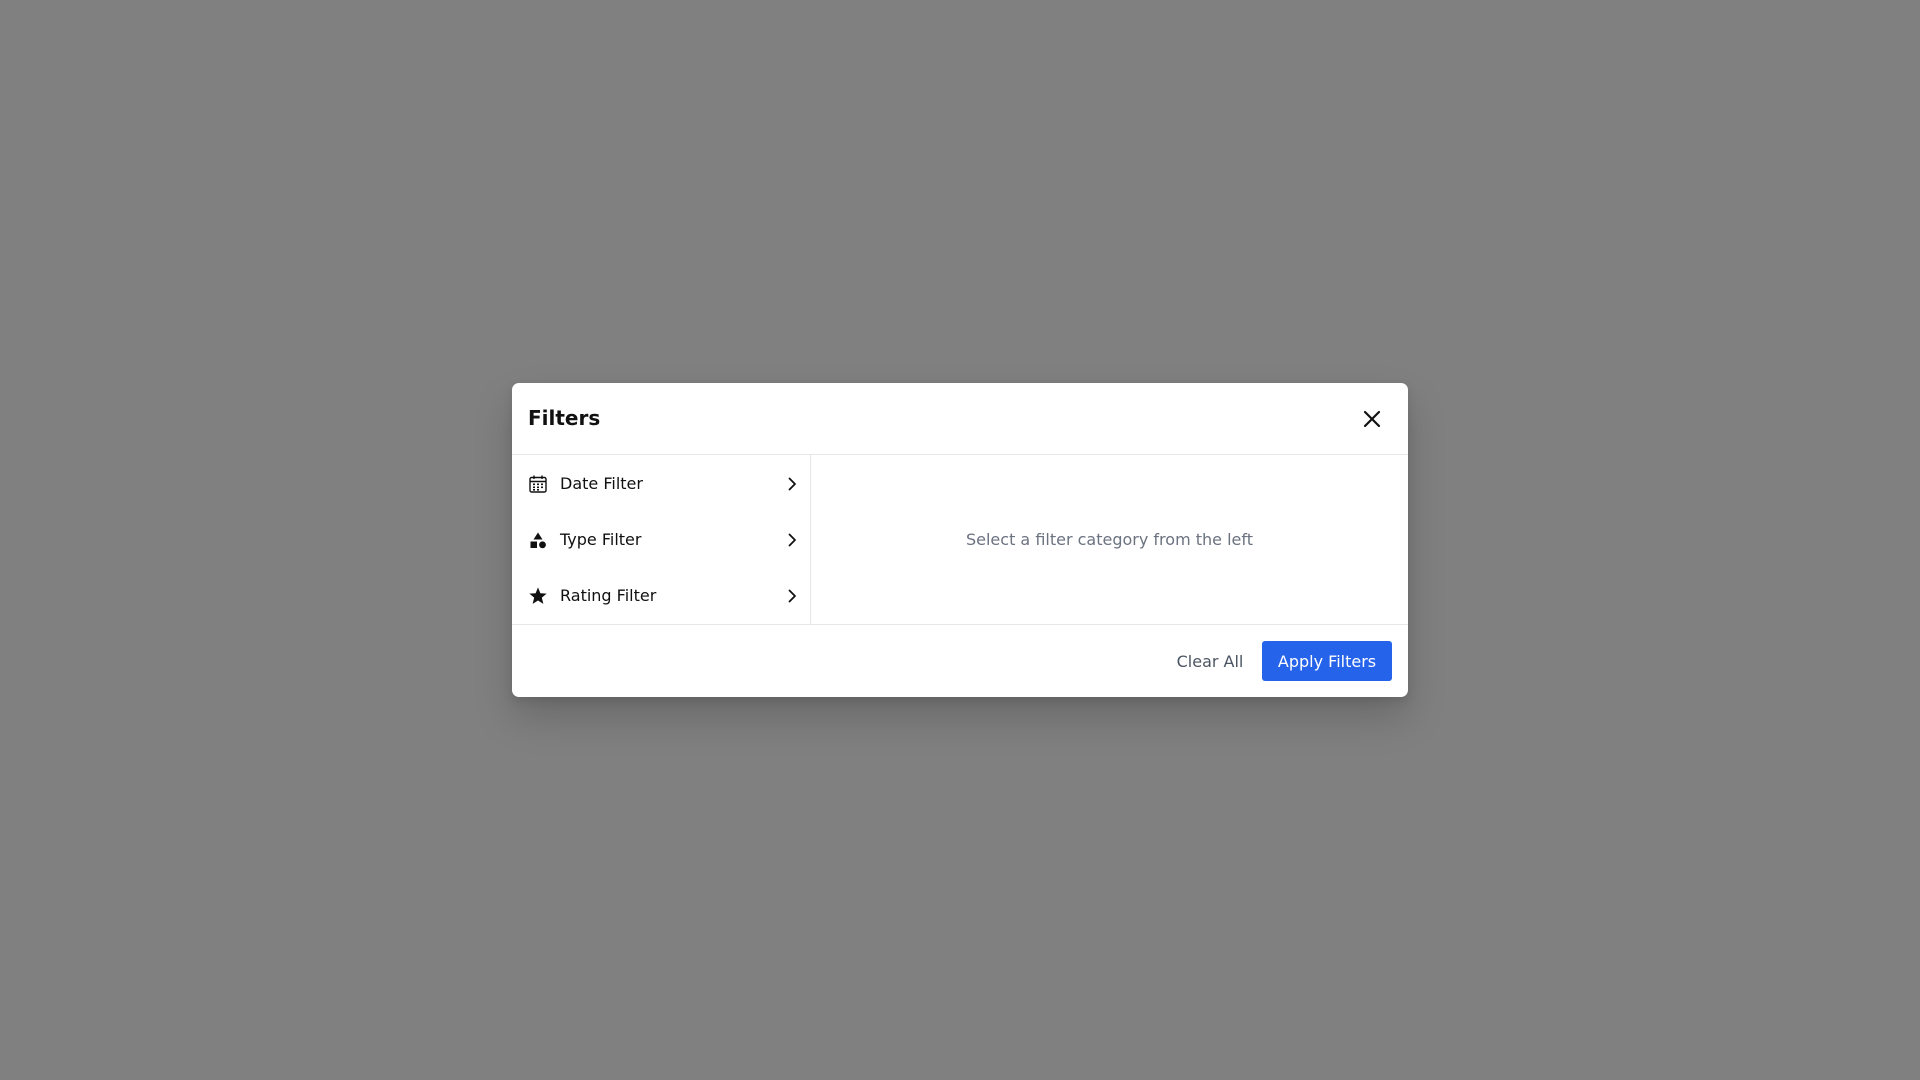  I want to click on empty-state-text: Select a filter category from the left, so click(1109, 539).